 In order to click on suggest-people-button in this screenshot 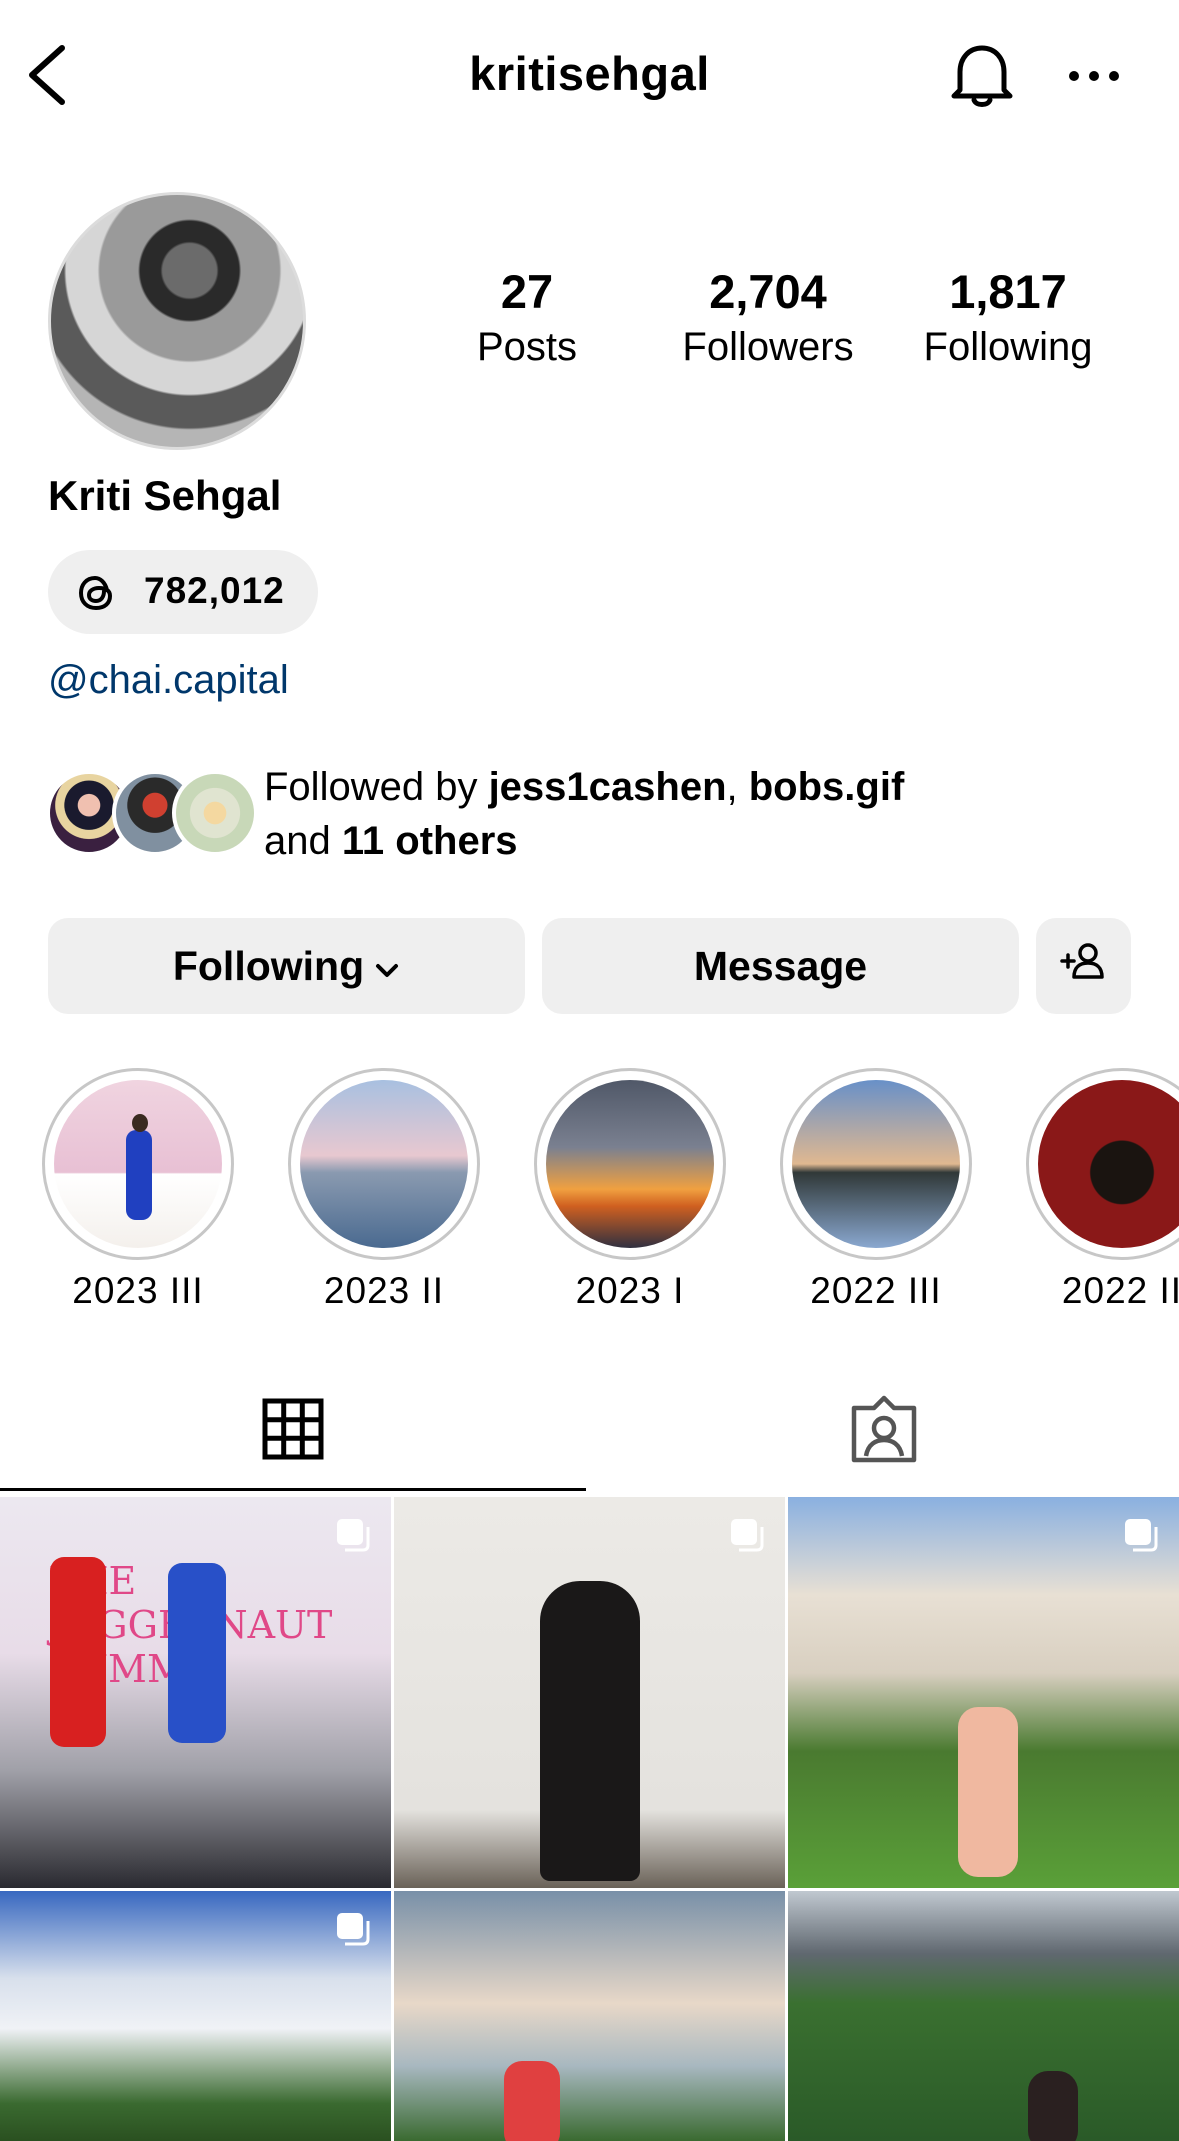, I will do `click(1083, 966)`.